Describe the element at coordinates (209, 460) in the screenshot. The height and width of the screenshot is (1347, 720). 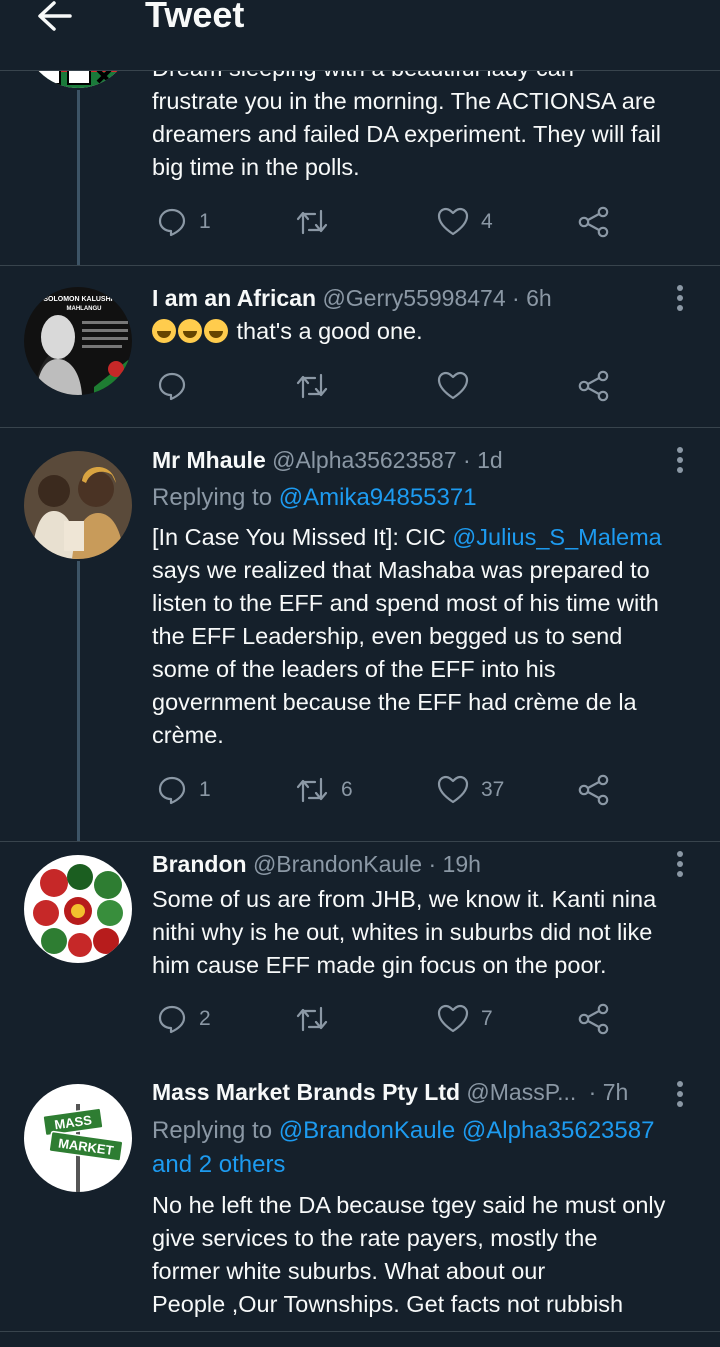
I see `display-name: Mr Mhaule` at that location.